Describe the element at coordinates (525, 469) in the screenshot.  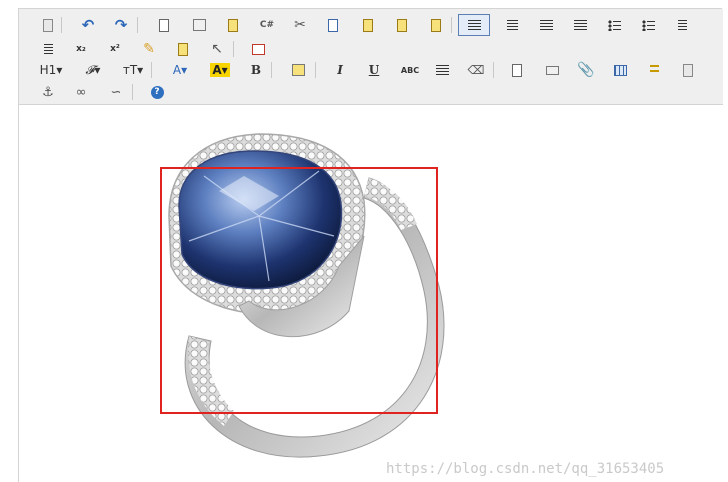
I see `watermark-text: https://blog.csdn.net/qq_31653405` at that location.